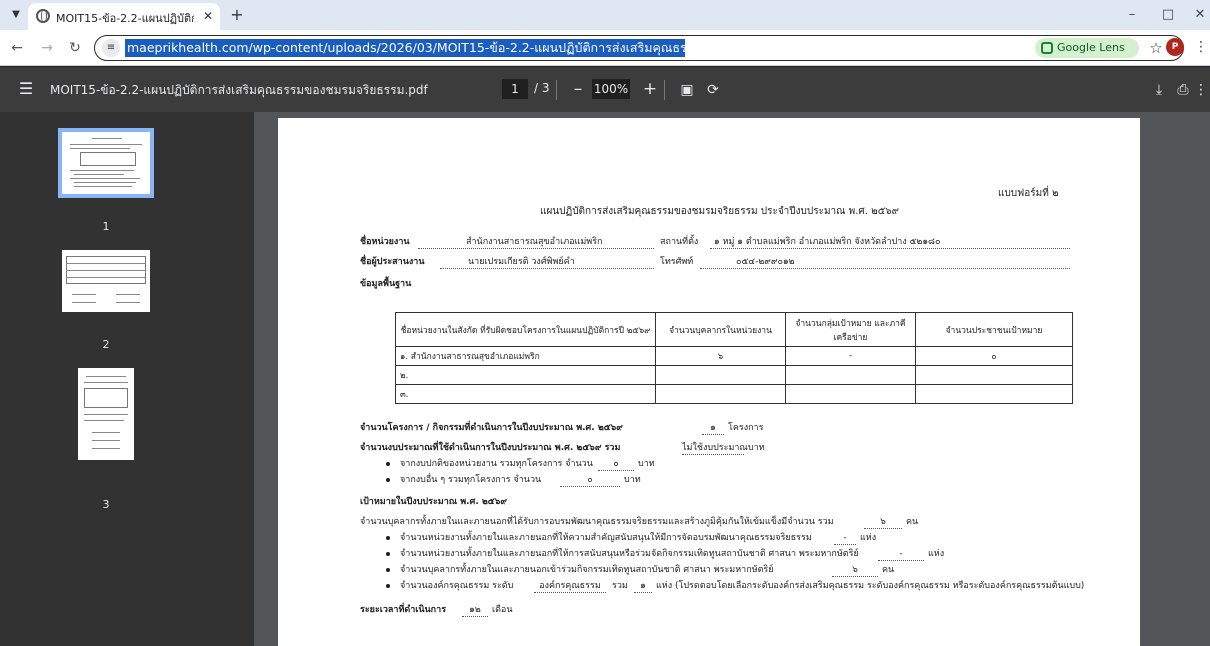 This screenshot has height=646, width=1210. Describe the element at coordinates (570, 586) in the screenshot. I see `target-sub4-level: องค์กรคุณธรรม` at that location.